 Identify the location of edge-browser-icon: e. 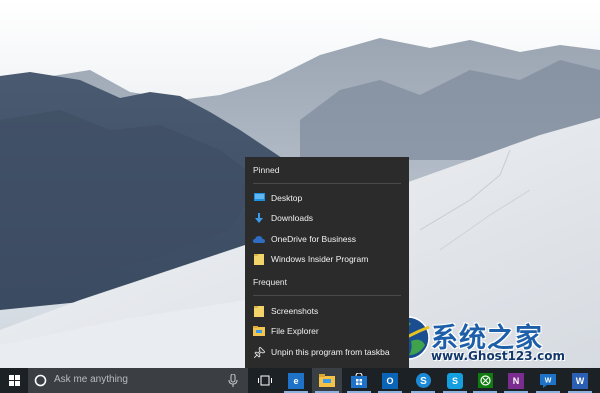
(296, 380).